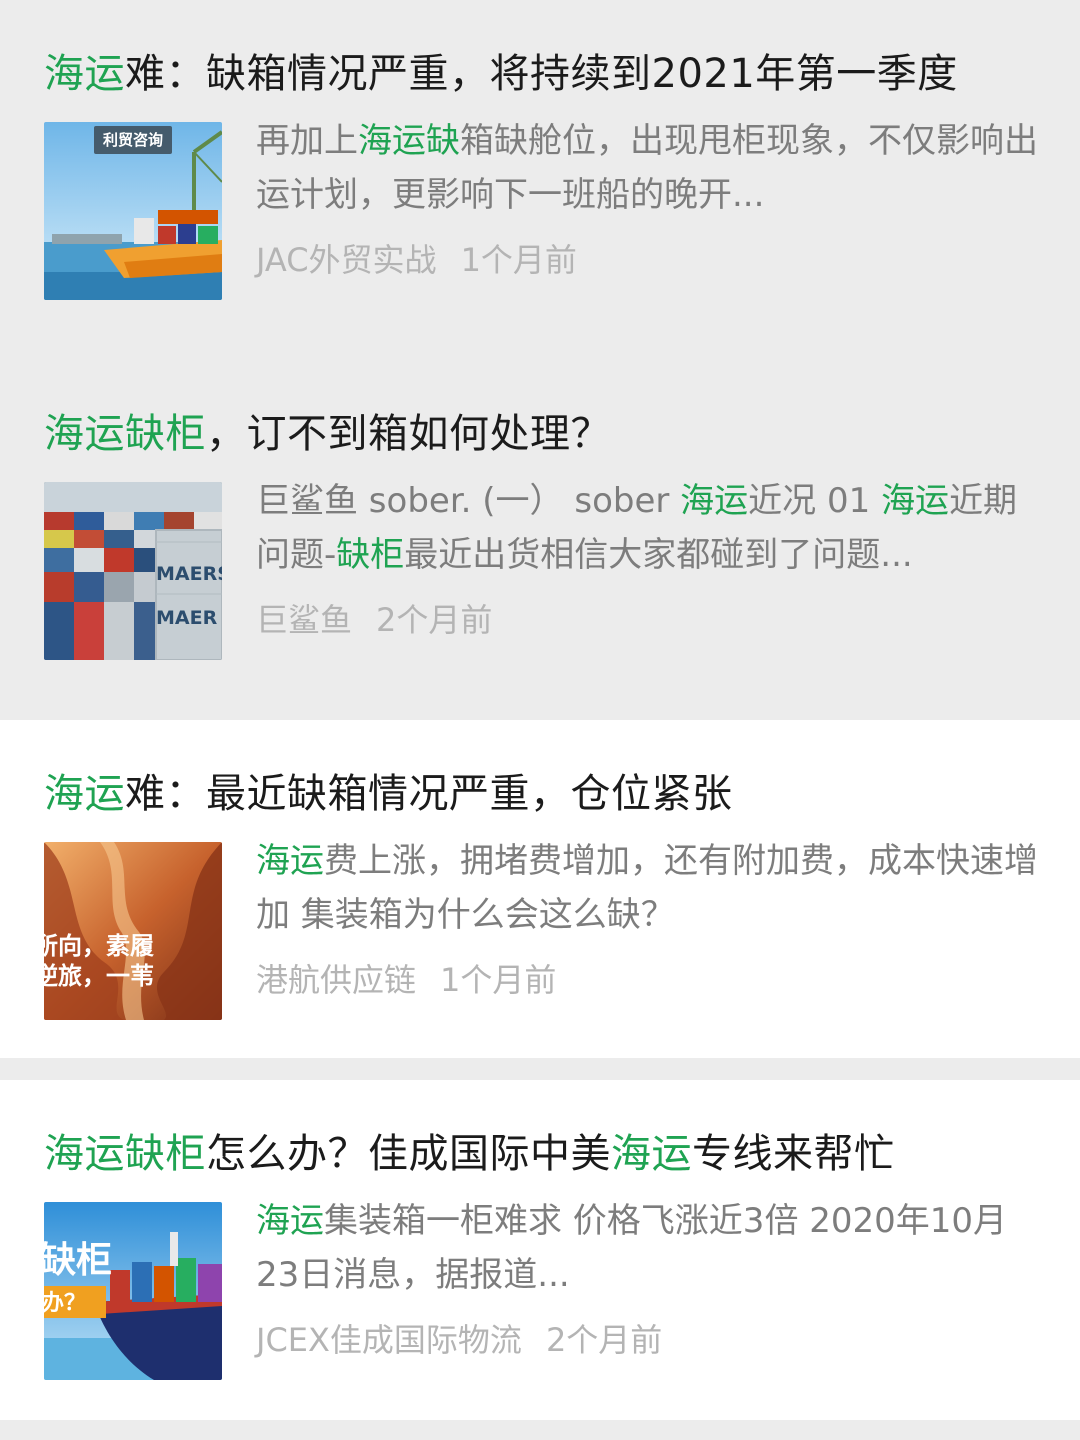 The width and height of the screenshot is (1080, 1440). I want to click on result-source: 港航供应链, so click(336, 980).